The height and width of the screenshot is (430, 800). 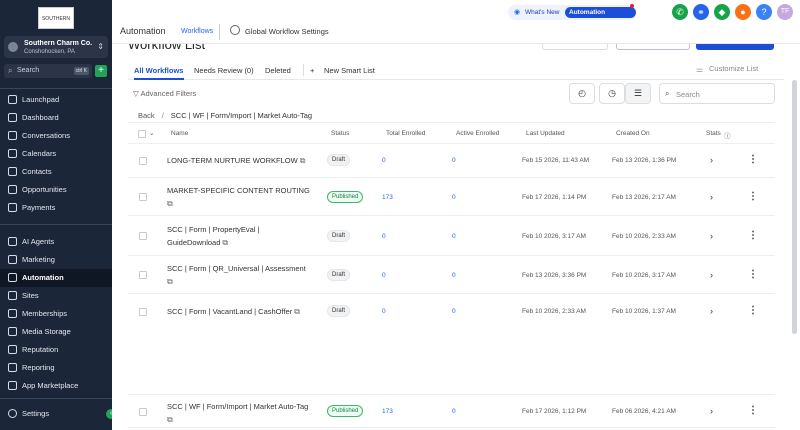 I want to click on sidebar-item-ai-agents: AI Agents, so click(x=56, y=242).